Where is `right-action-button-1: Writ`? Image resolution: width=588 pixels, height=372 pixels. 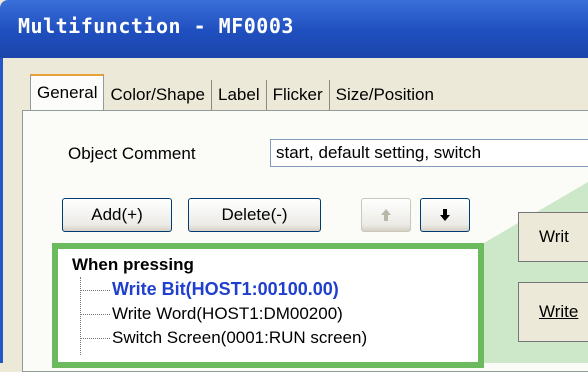
right-action-button-1: Writ is located at coordinates (553, 237).